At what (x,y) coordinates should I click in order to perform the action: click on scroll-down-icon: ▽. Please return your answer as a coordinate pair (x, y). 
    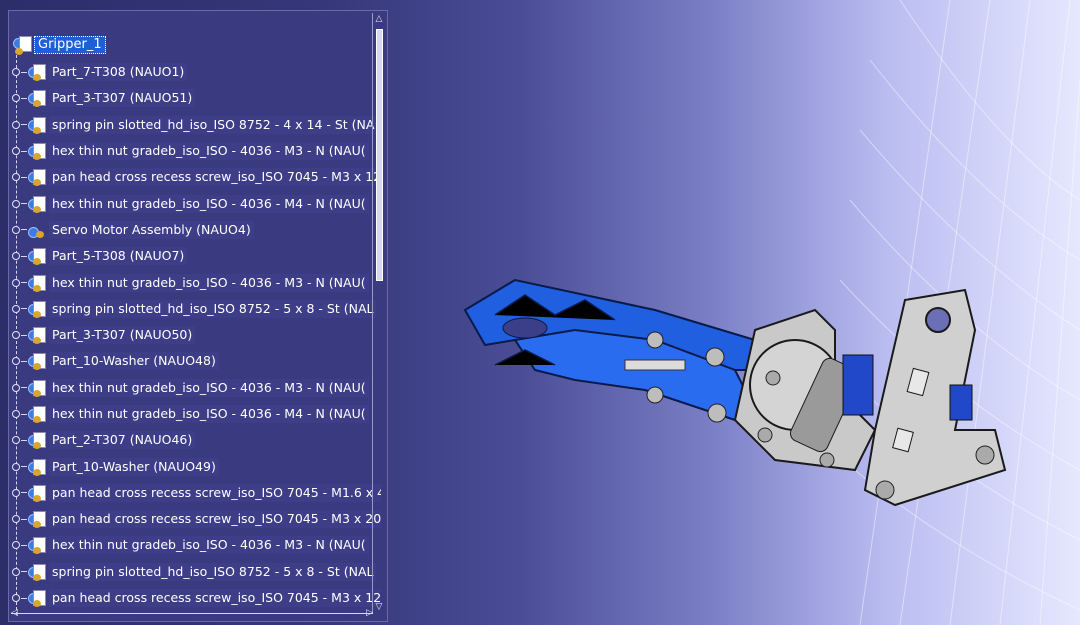
    Looking at the image, I should click on (379, 607).